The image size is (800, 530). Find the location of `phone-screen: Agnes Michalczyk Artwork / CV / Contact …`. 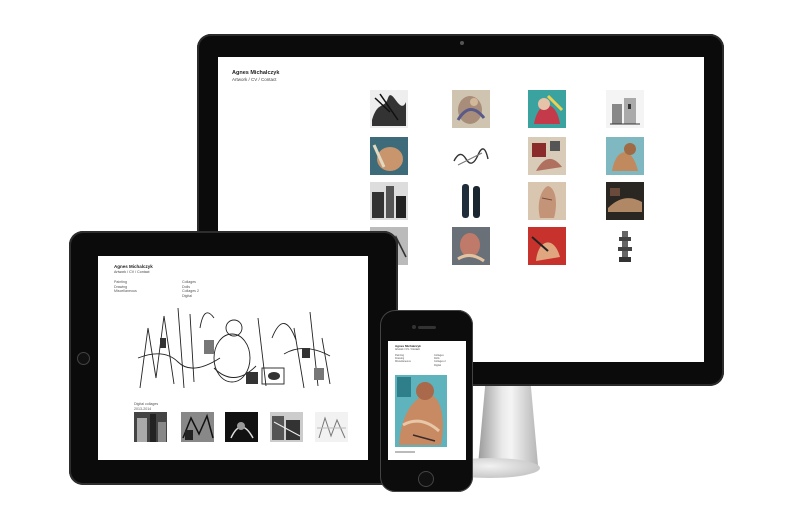

phone-screen: Agnes Michalczyk Artwork / CV / Contact … is located at coordinates (427, 400).